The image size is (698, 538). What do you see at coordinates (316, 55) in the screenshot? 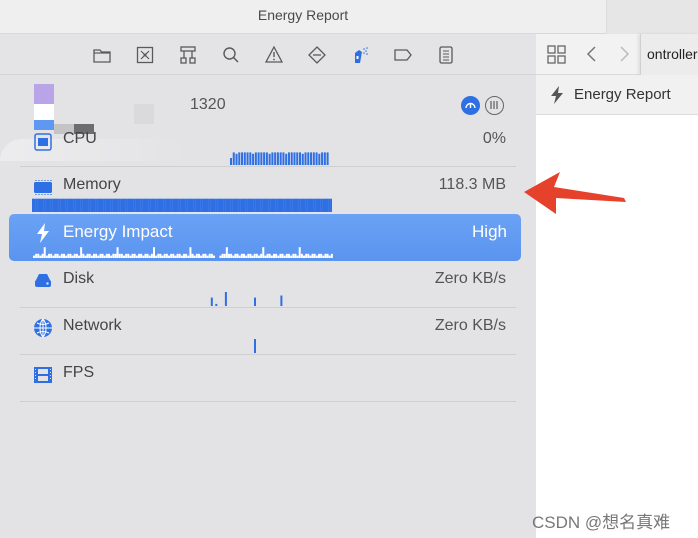
I see `test-diamond-icon` at bounding box center [316, 55].